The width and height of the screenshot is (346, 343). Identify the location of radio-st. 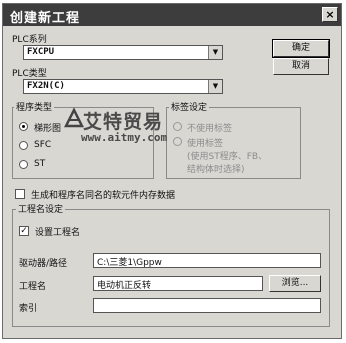
(23, 164).